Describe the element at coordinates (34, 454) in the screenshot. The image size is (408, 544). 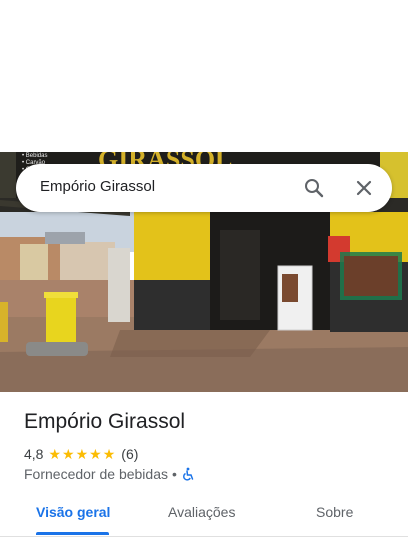
I see `rating-value: 4,8` at that location.